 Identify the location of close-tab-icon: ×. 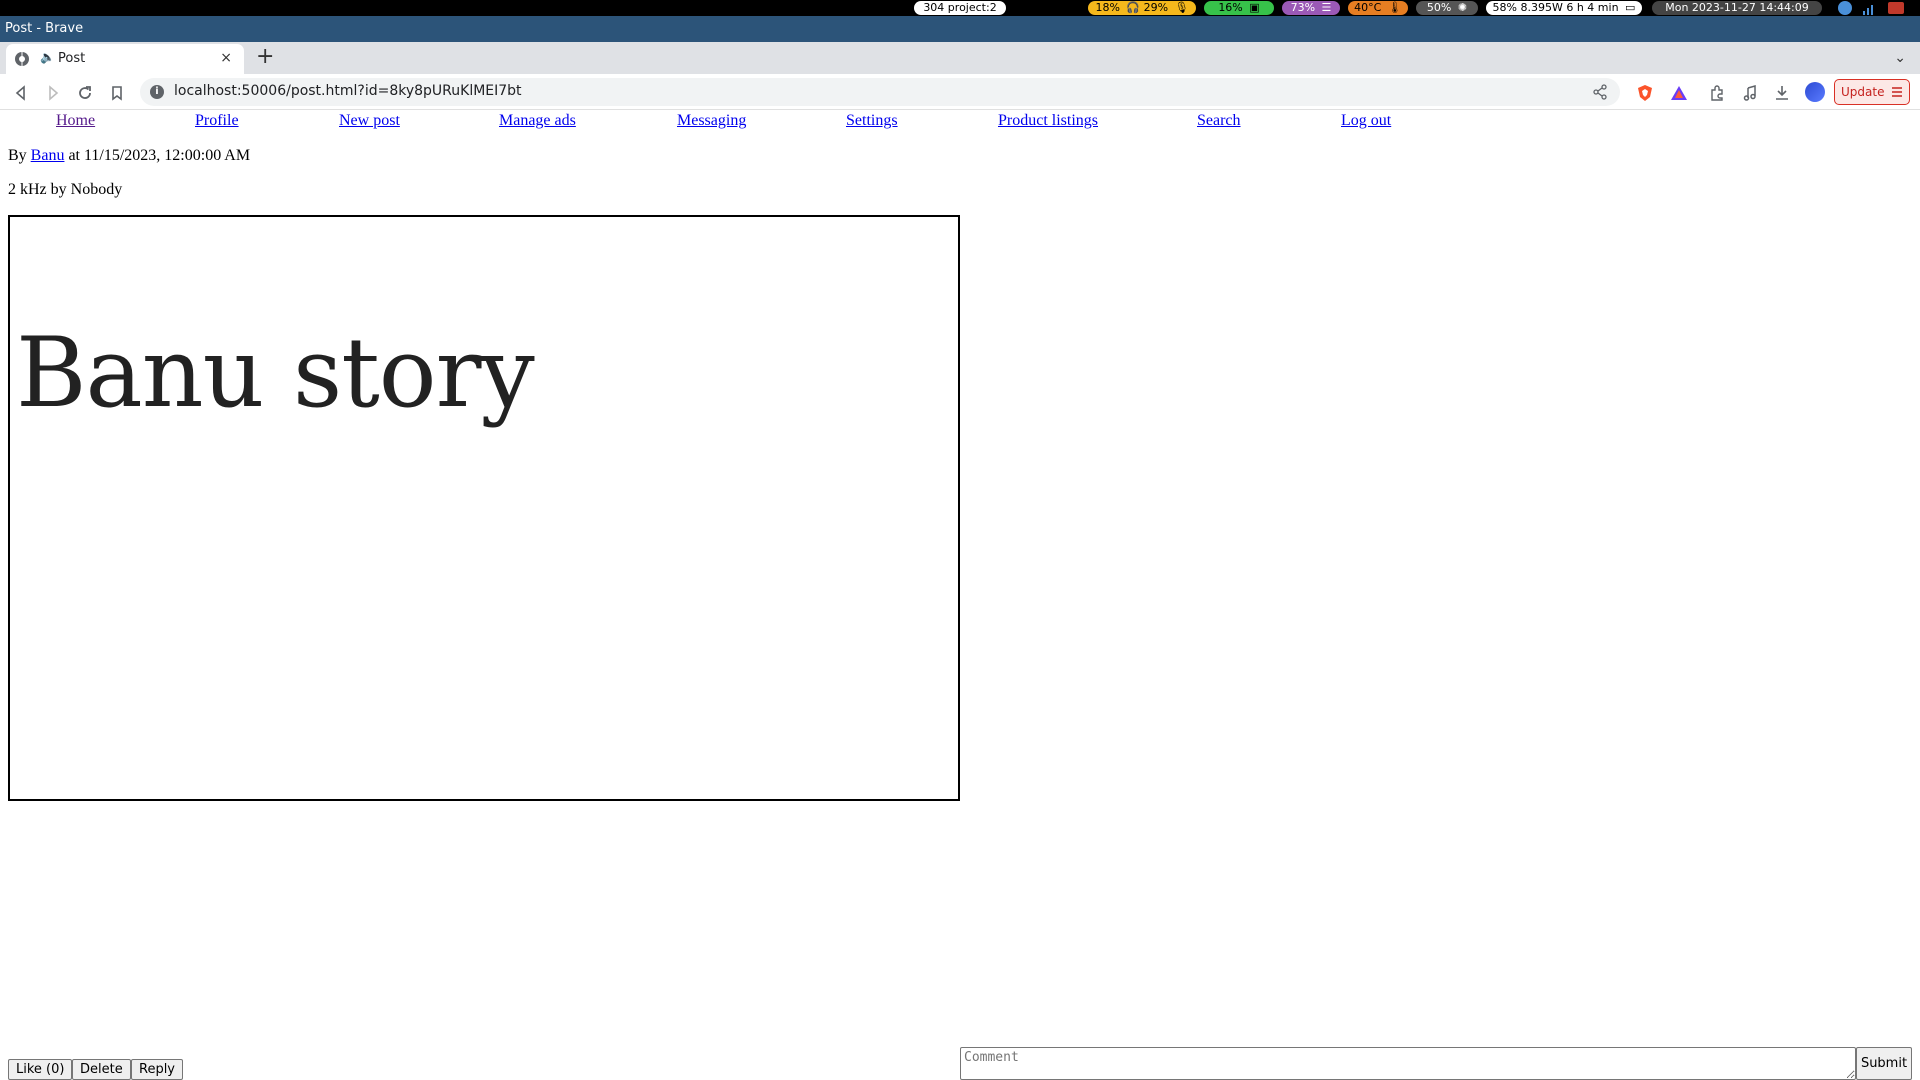
(226, 58).